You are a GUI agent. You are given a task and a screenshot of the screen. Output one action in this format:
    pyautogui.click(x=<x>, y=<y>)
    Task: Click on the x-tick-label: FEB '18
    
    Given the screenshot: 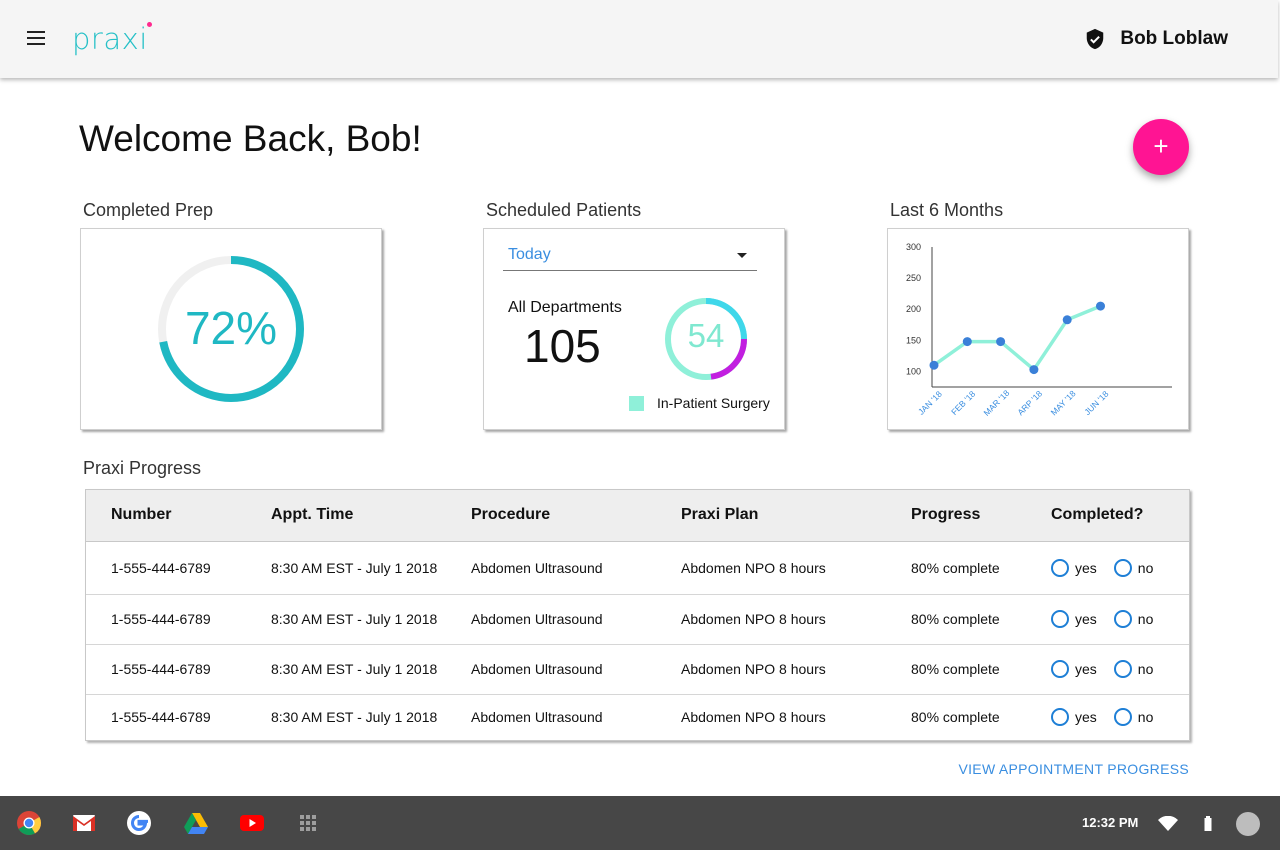 What is the action you would take?
    pyautogui.click(x=963, y=403)
    